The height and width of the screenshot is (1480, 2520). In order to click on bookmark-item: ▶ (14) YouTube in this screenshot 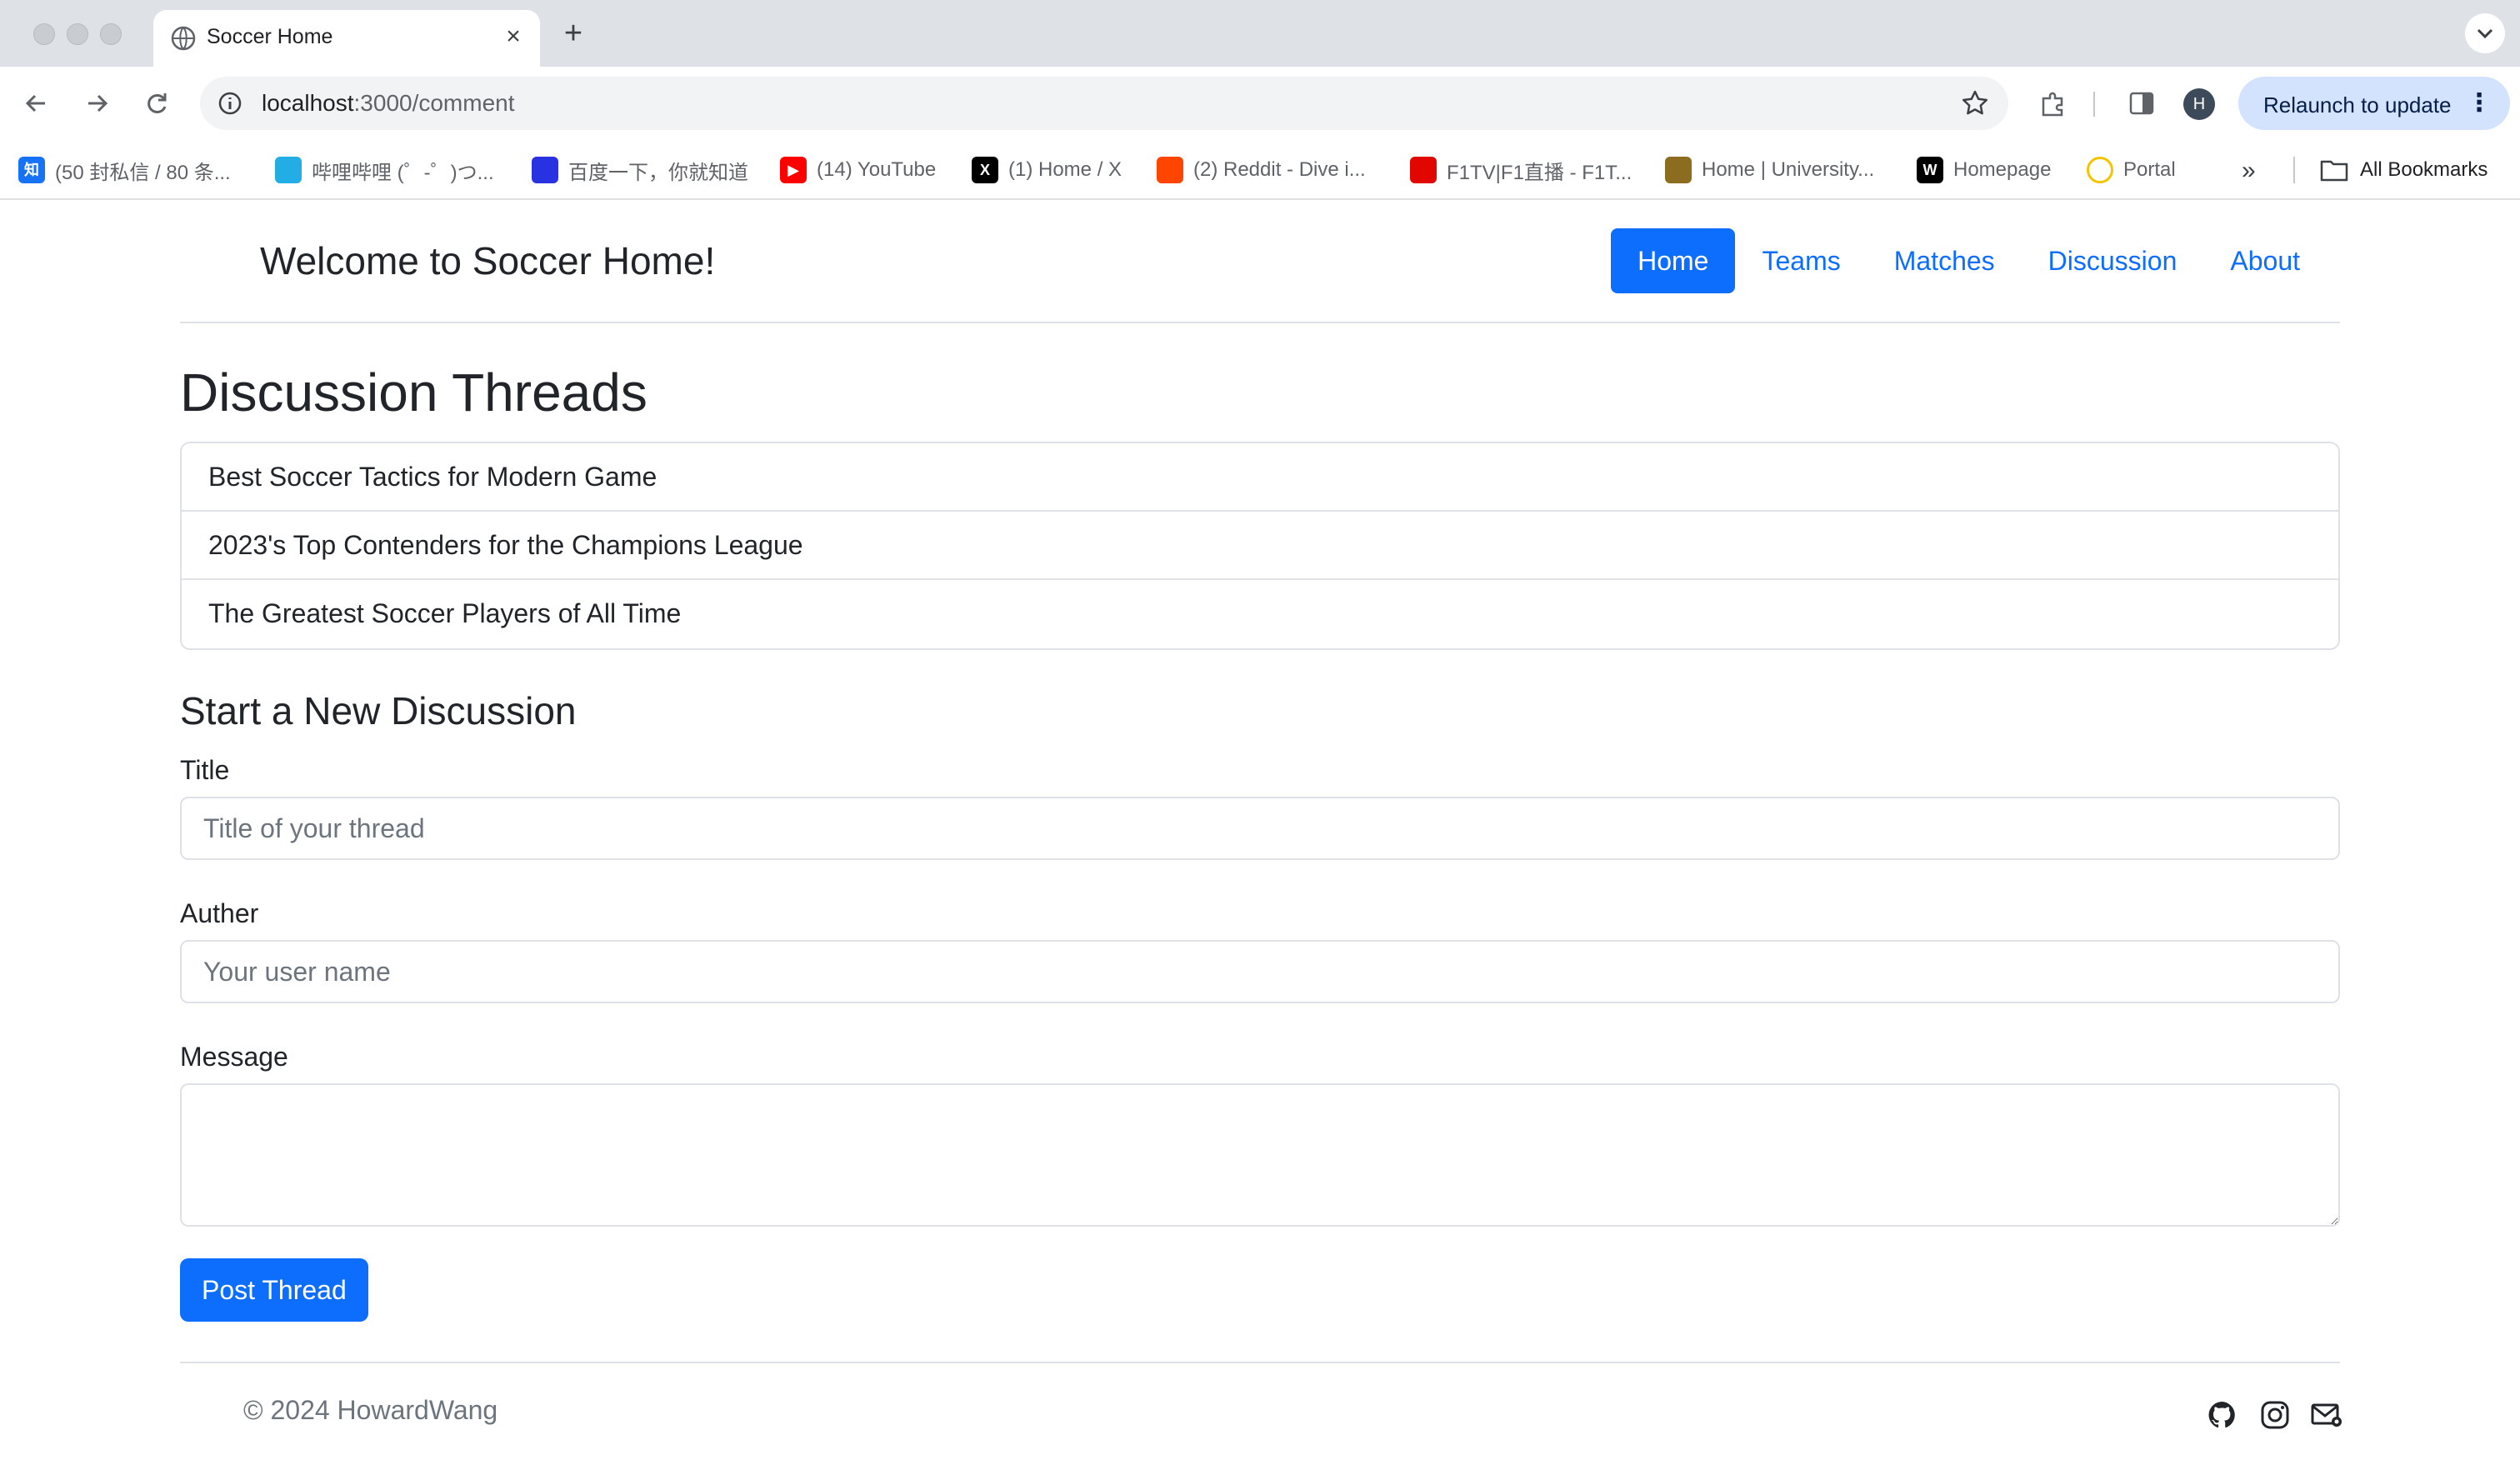, I will do `click(858, 170)`.